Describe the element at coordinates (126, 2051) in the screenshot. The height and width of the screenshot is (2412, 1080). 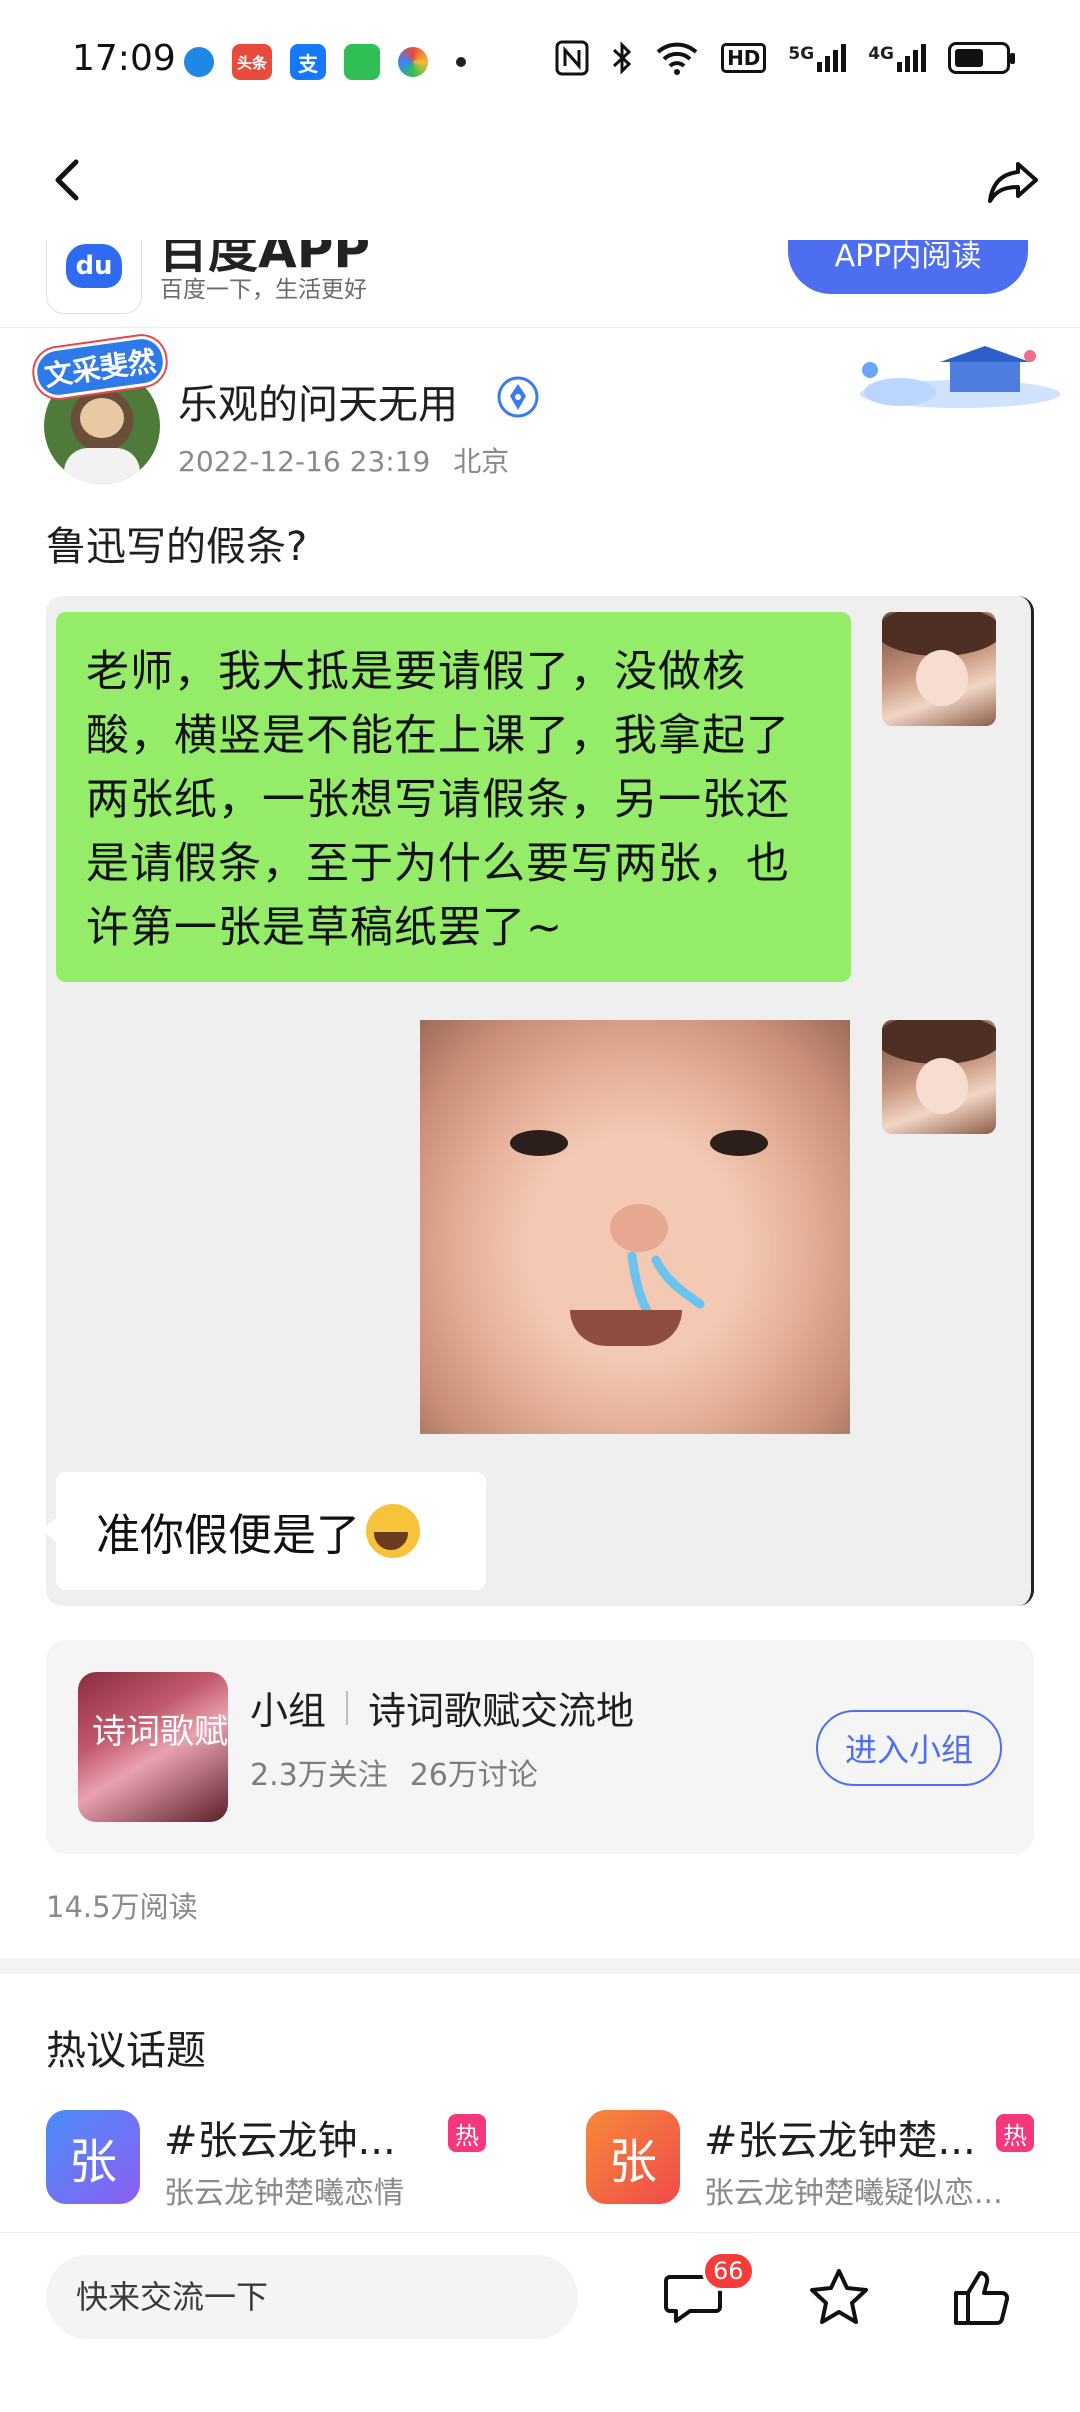
I see `hot-topics-title: 热议话题` at that location.